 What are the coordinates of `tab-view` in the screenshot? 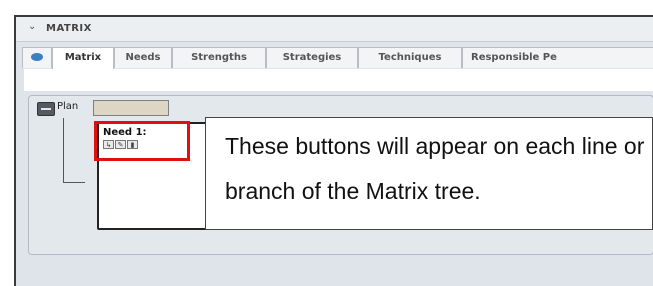 It's located at (37, 57).